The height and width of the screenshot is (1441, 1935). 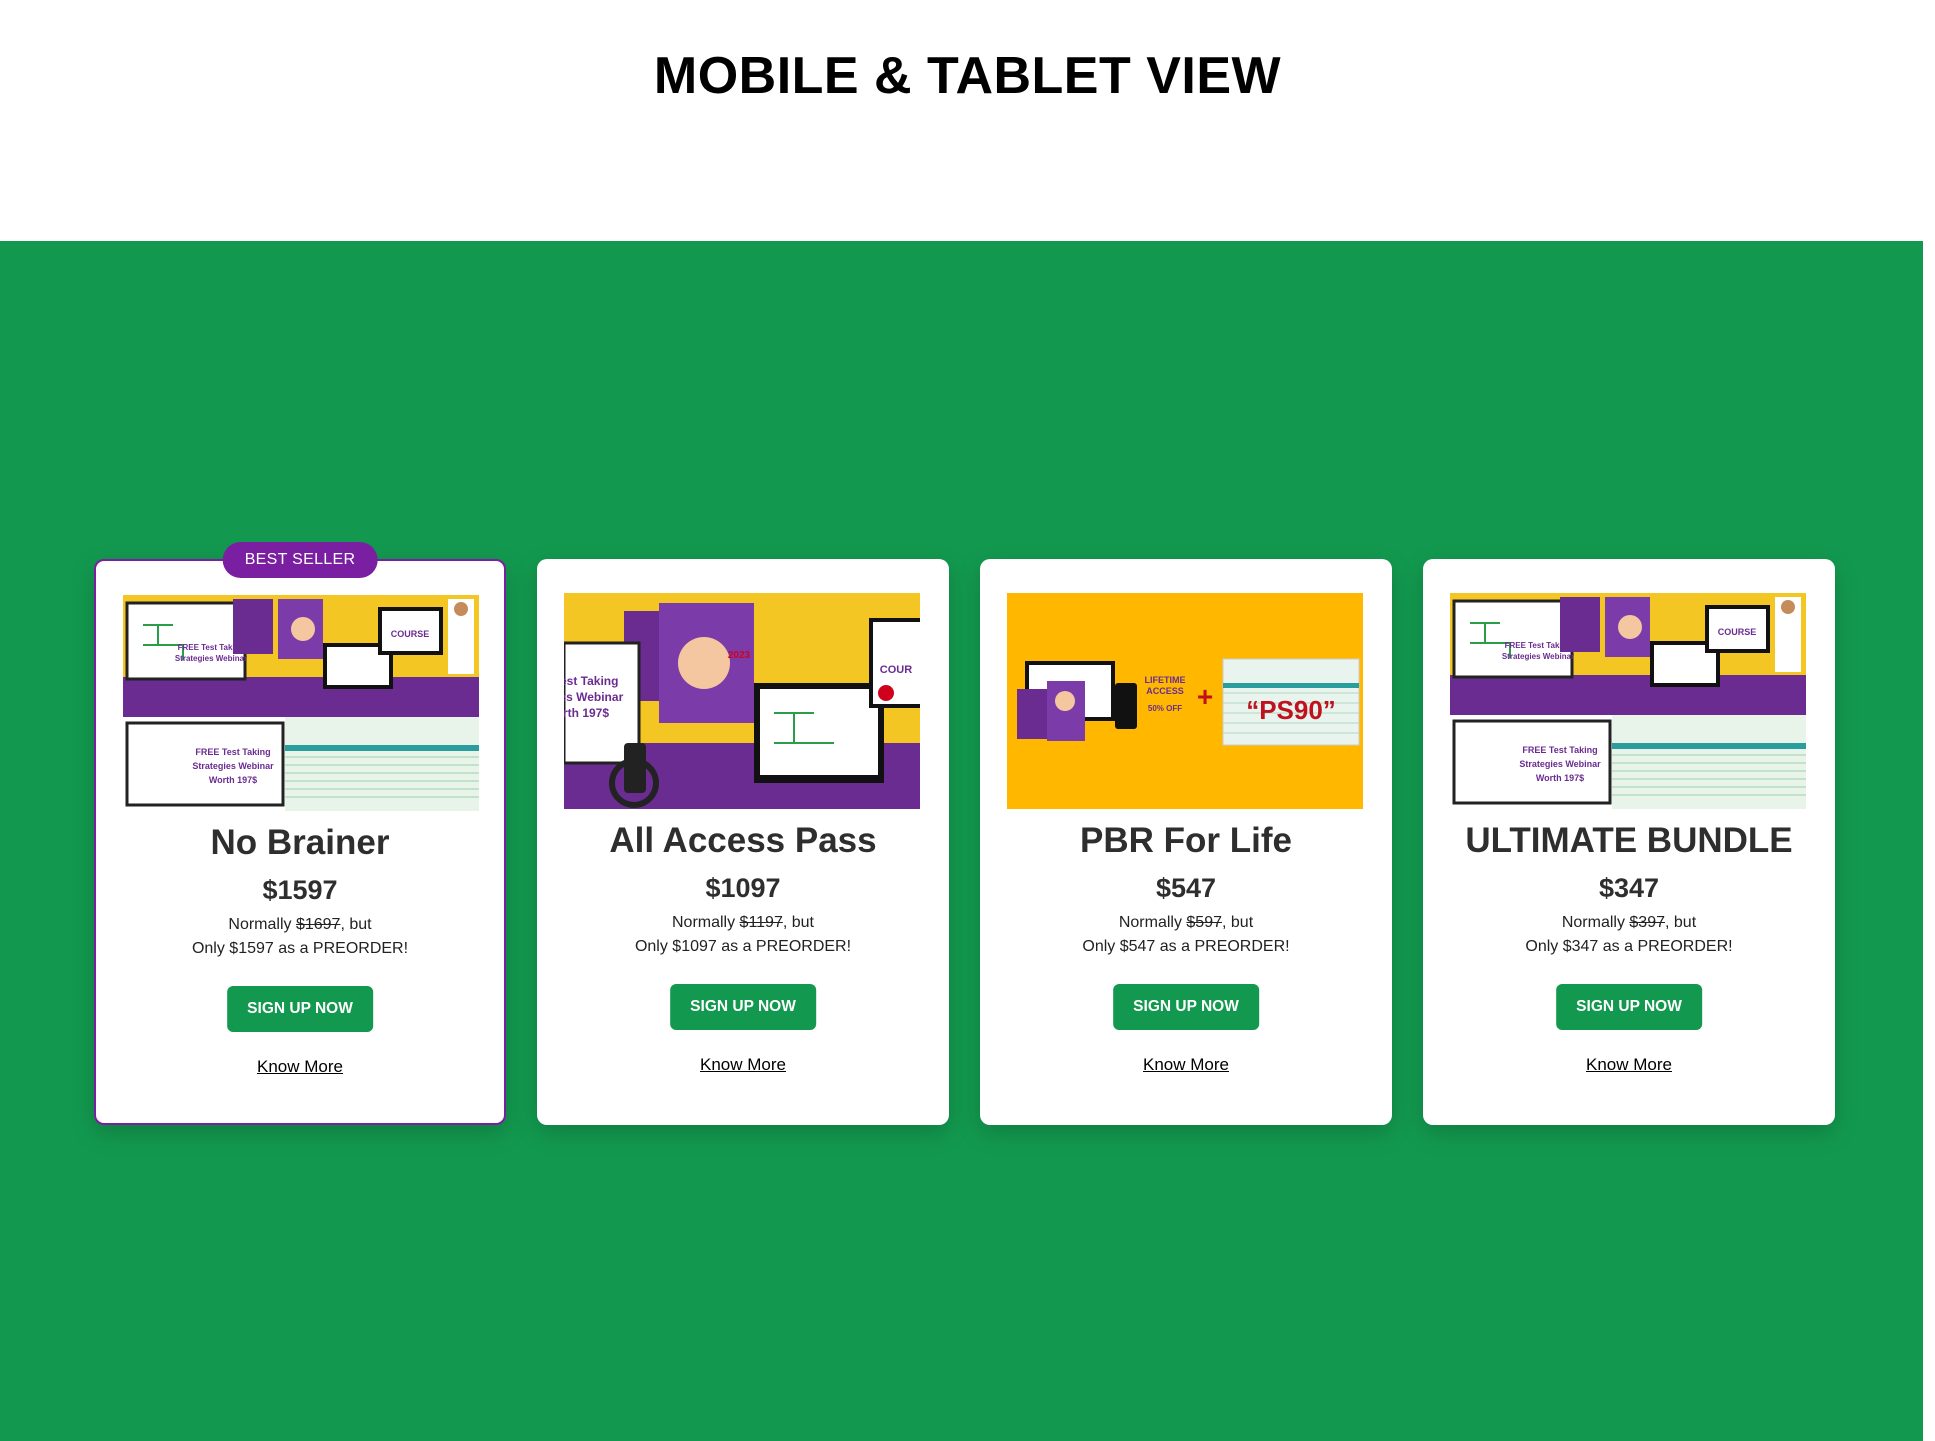 I want to click on svg-text: “PS90”, so click(x=1291, y=710).